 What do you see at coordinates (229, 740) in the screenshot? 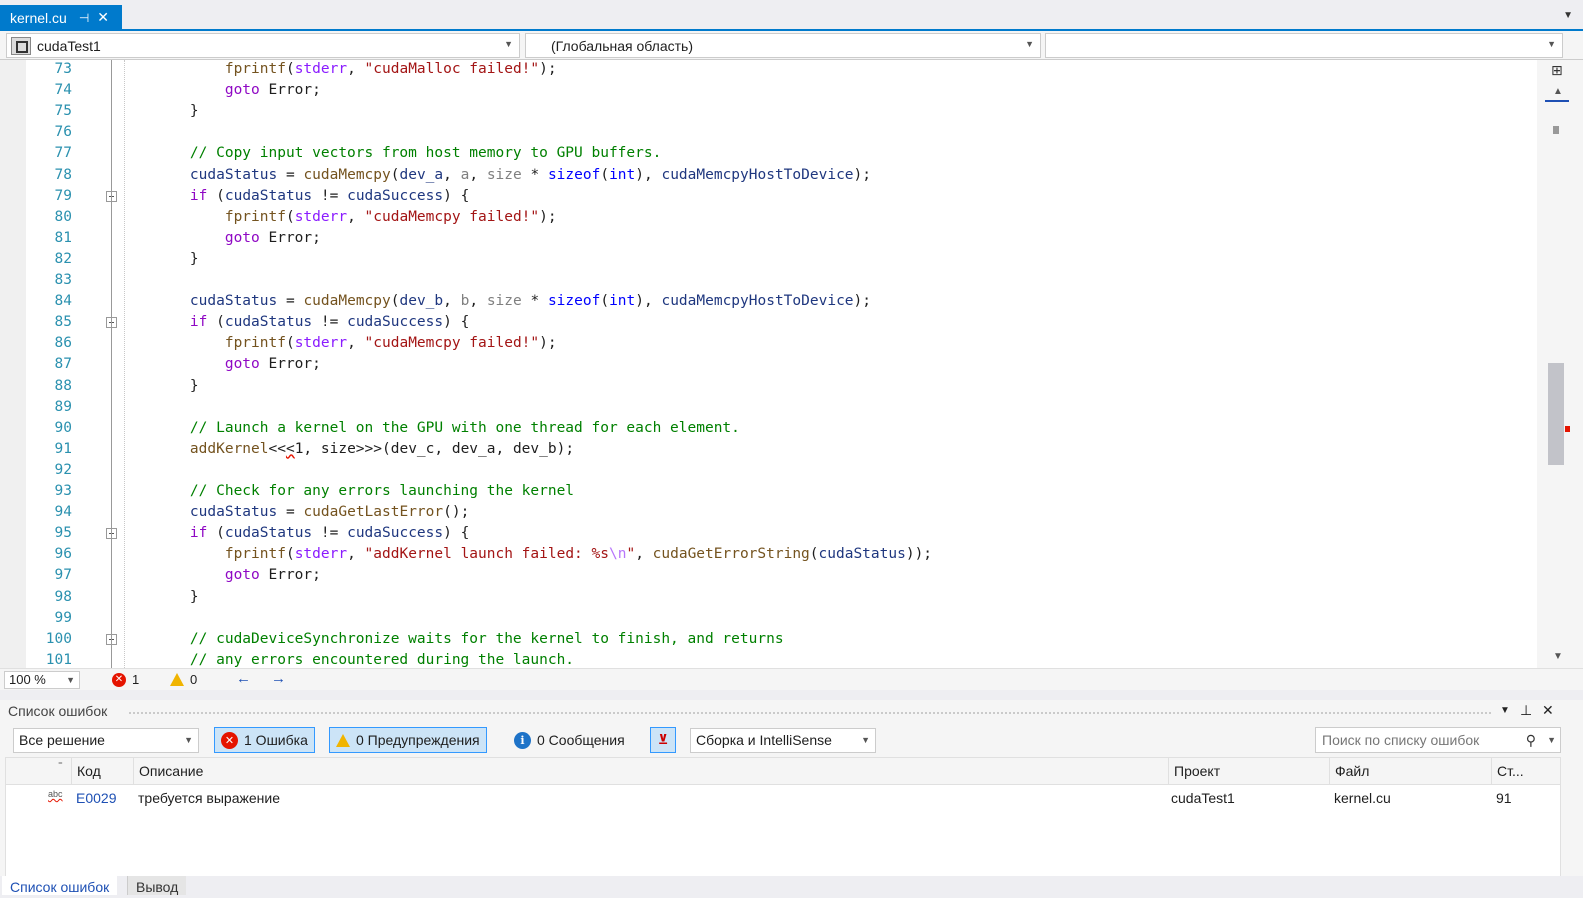
I see `error-icon: ✕` at bounding box center [229, 740].